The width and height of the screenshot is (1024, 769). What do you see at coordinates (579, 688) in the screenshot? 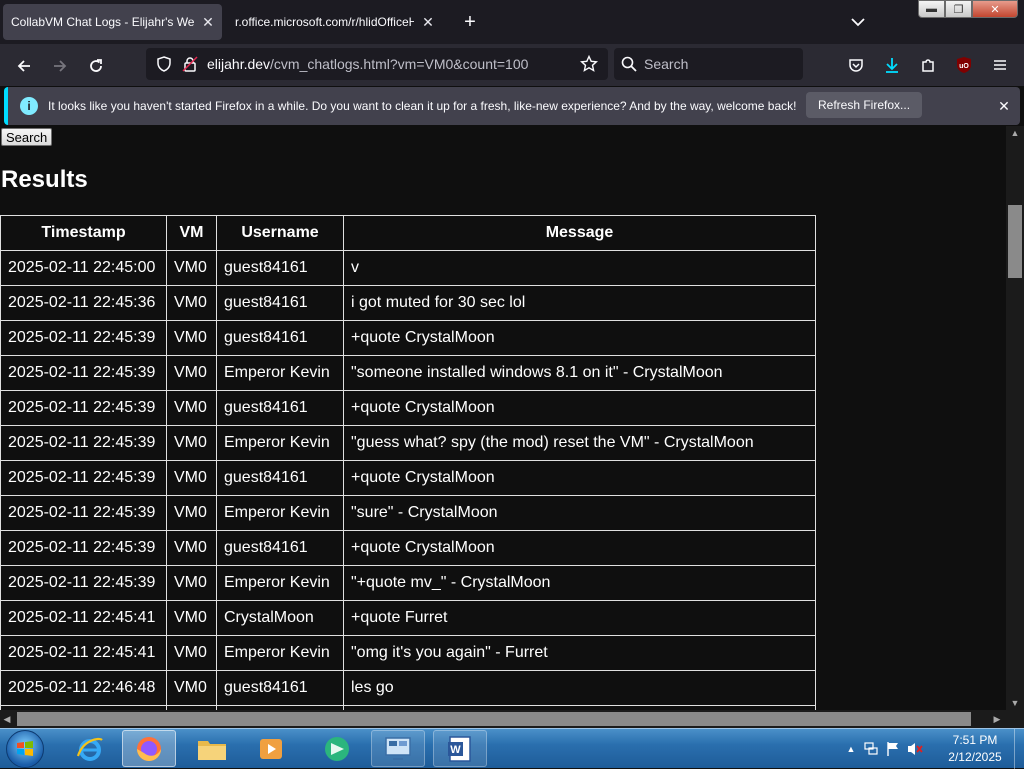
I see `cell-message: les go` at bounding box center [579, 688].